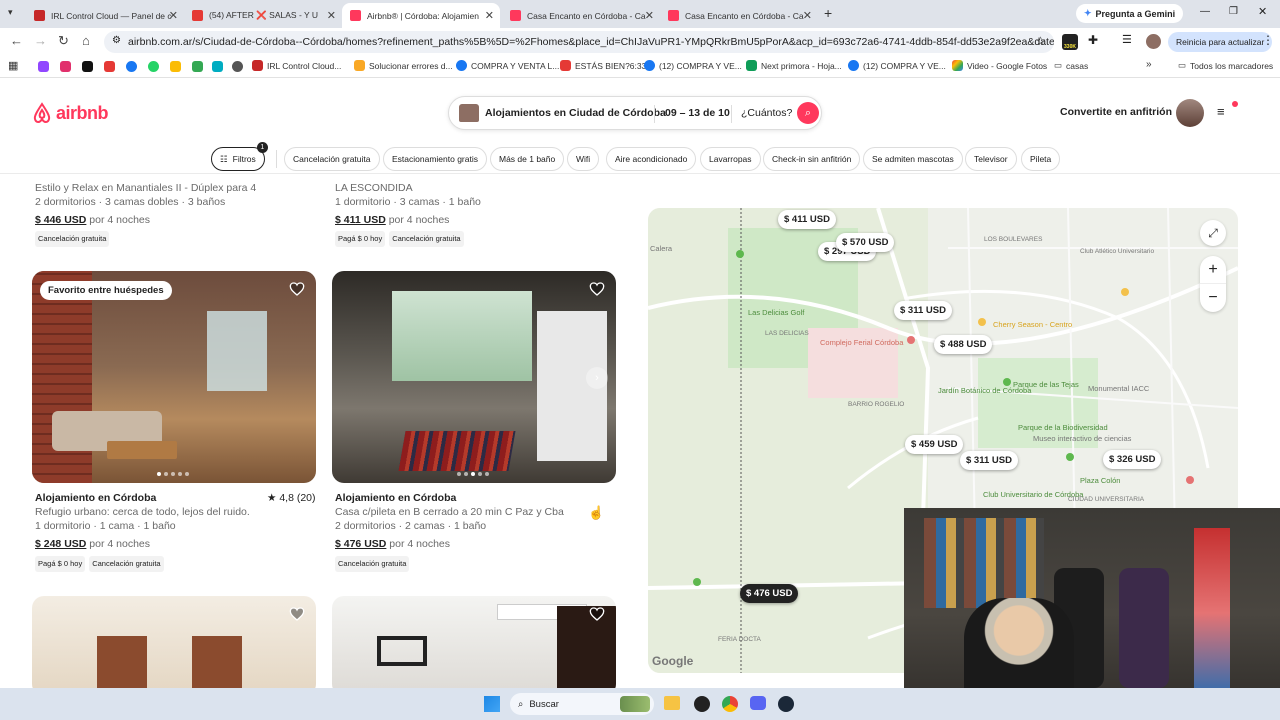 Image resolution: width=1280 pixels, height=720 pixels. What do you see at coordinates (583, 159) in the screenshot?
I see `filter-chip-wifi: Wifi` at bounding box center [583, 159].